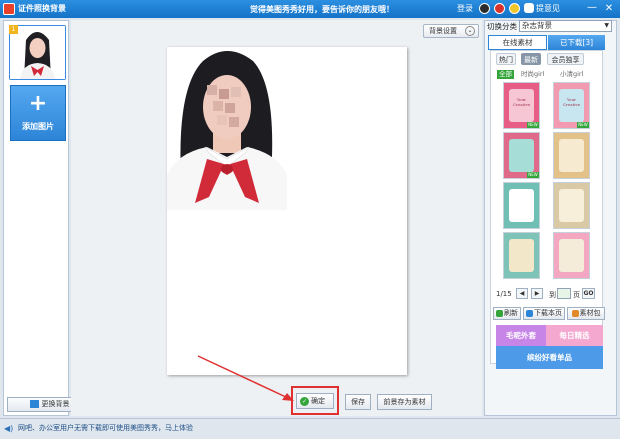  Describe the element at coordinates (588, 293) in the screenshot. I see `go-button: GO` at that location.